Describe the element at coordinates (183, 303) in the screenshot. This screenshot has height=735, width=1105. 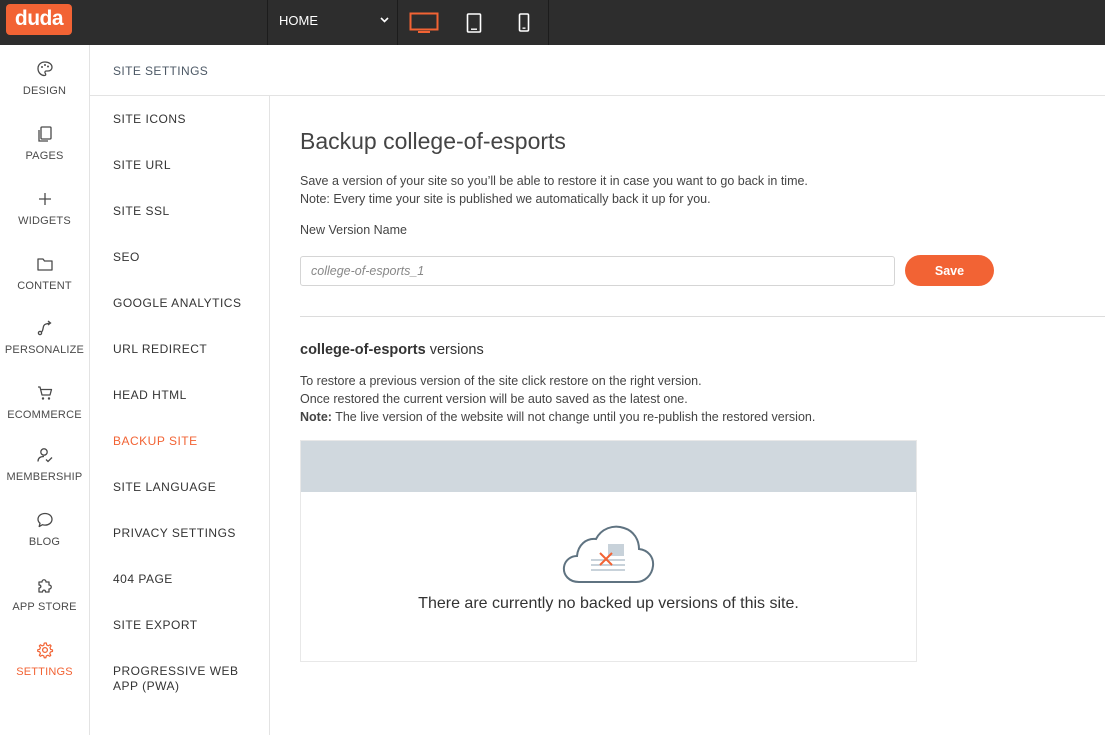
I see `menu-google-analytics: GOOGLE ANALYTICS` at that location.